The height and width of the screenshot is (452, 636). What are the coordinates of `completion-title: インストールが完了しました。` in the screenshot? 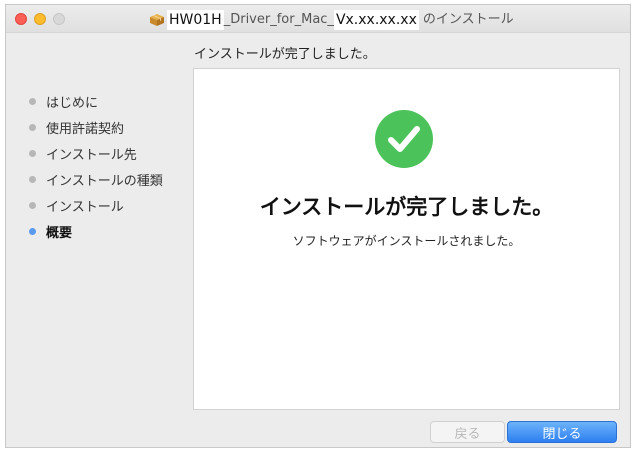 It's located at (406, 207).